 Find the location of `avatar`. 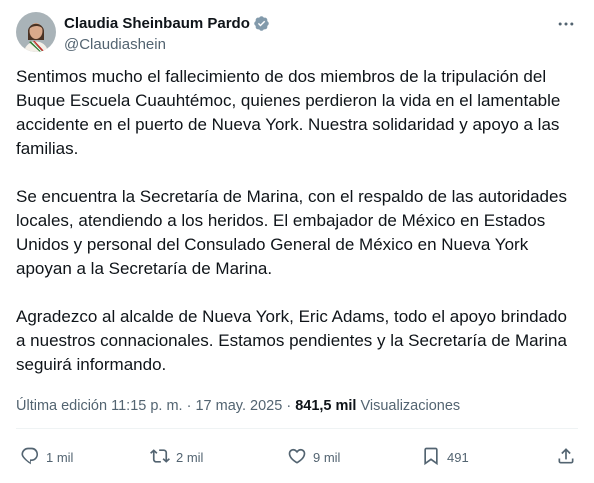

avatar is located at coordinates (36, 32).